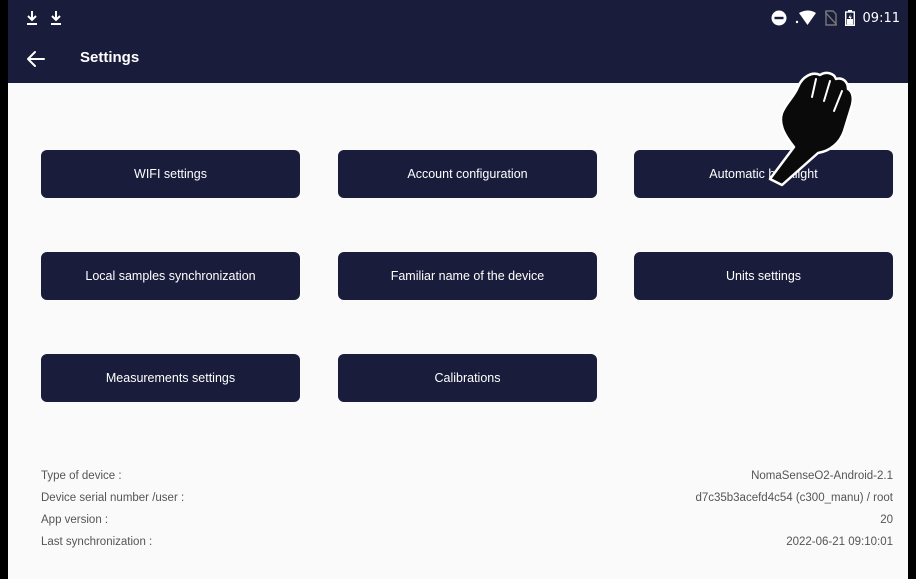  I want to click on familiar-name-button: Familiar name of the device, so click(467, 276).